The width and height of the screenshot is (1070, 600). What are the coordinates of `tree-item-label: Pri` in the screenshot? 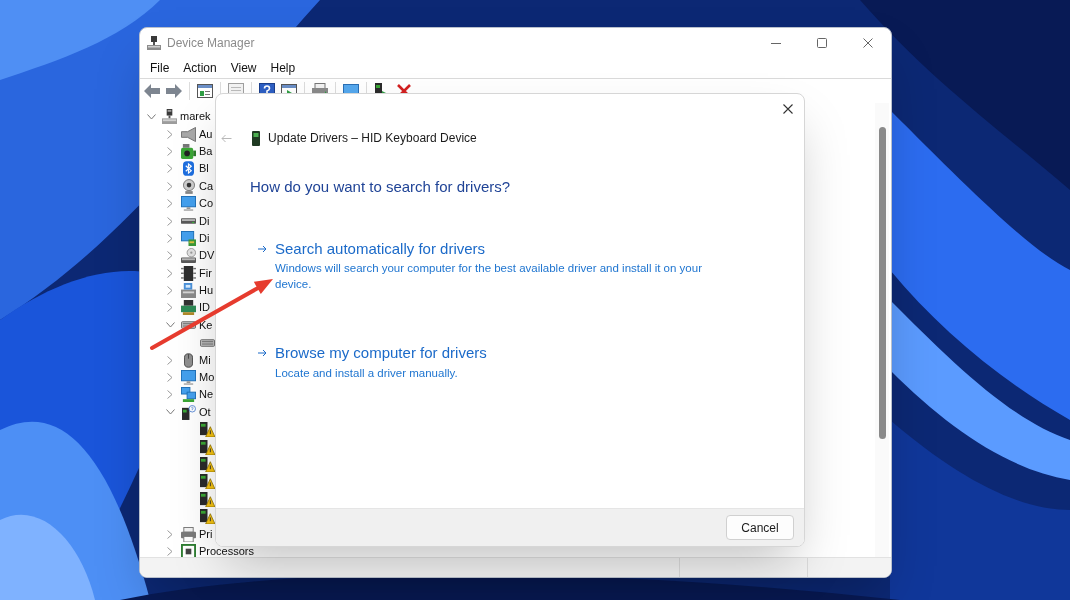 It's located at (206, 534).